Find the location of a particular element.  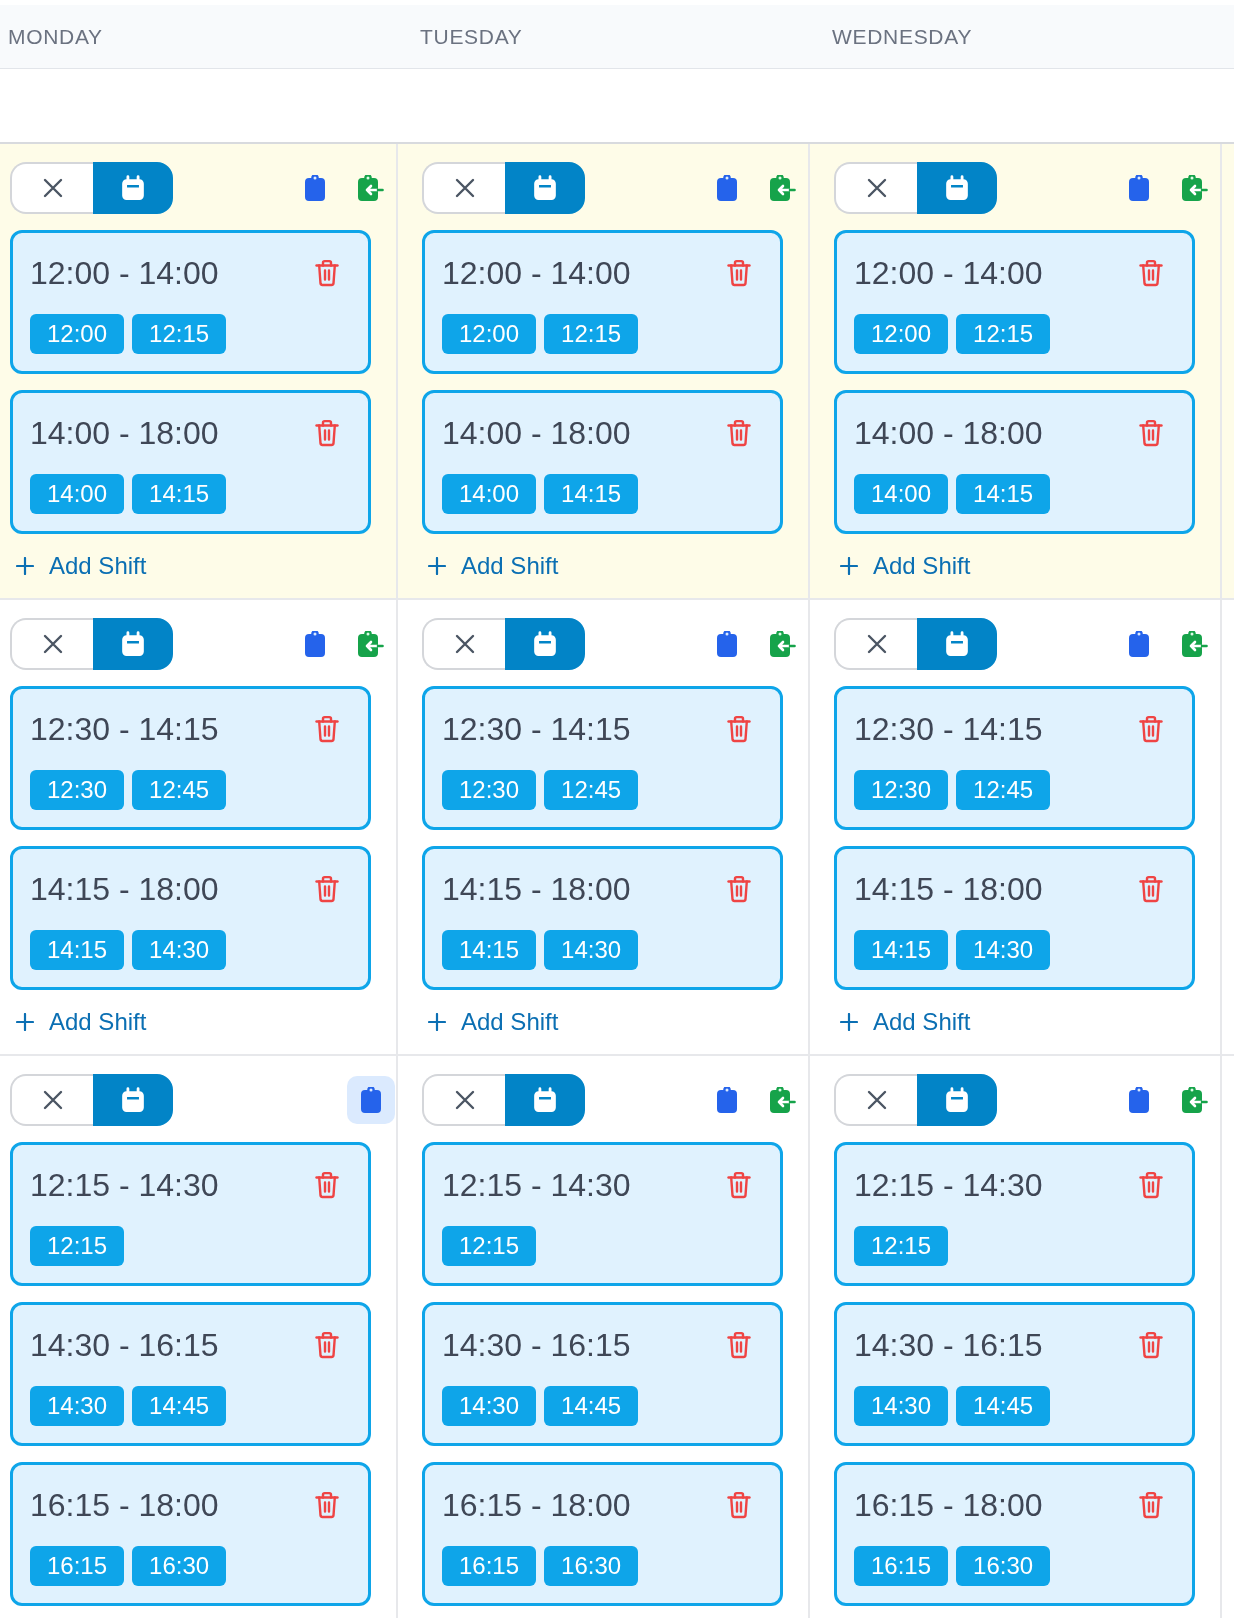

shift-time-range: 14:30 - 16:15 is located at coordinates (536, 1345).